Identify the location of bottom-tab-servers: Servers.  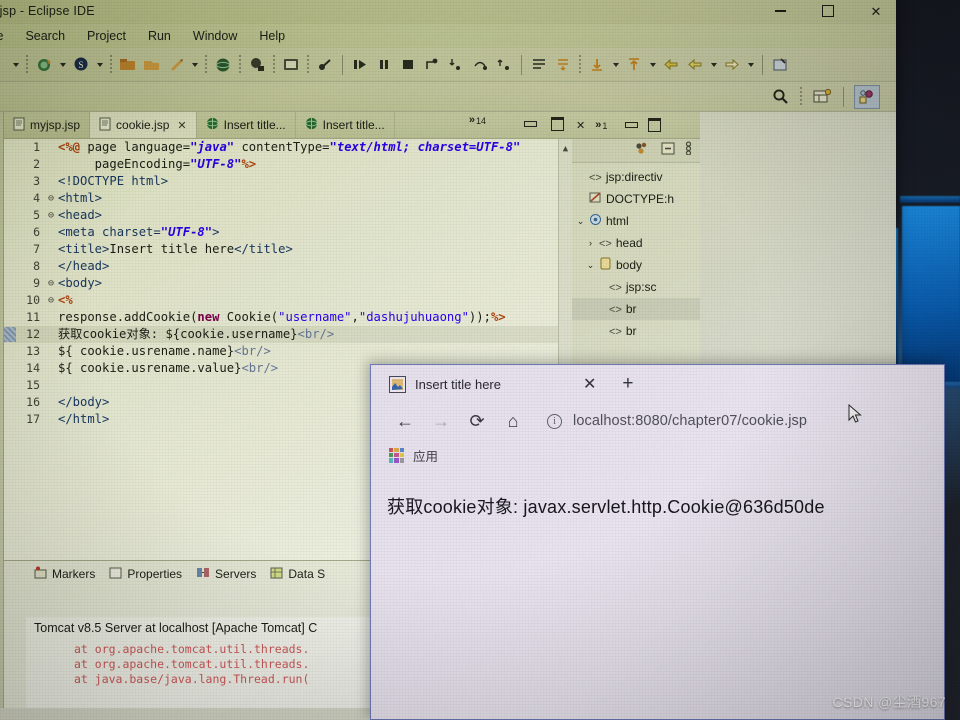
(226, 574).